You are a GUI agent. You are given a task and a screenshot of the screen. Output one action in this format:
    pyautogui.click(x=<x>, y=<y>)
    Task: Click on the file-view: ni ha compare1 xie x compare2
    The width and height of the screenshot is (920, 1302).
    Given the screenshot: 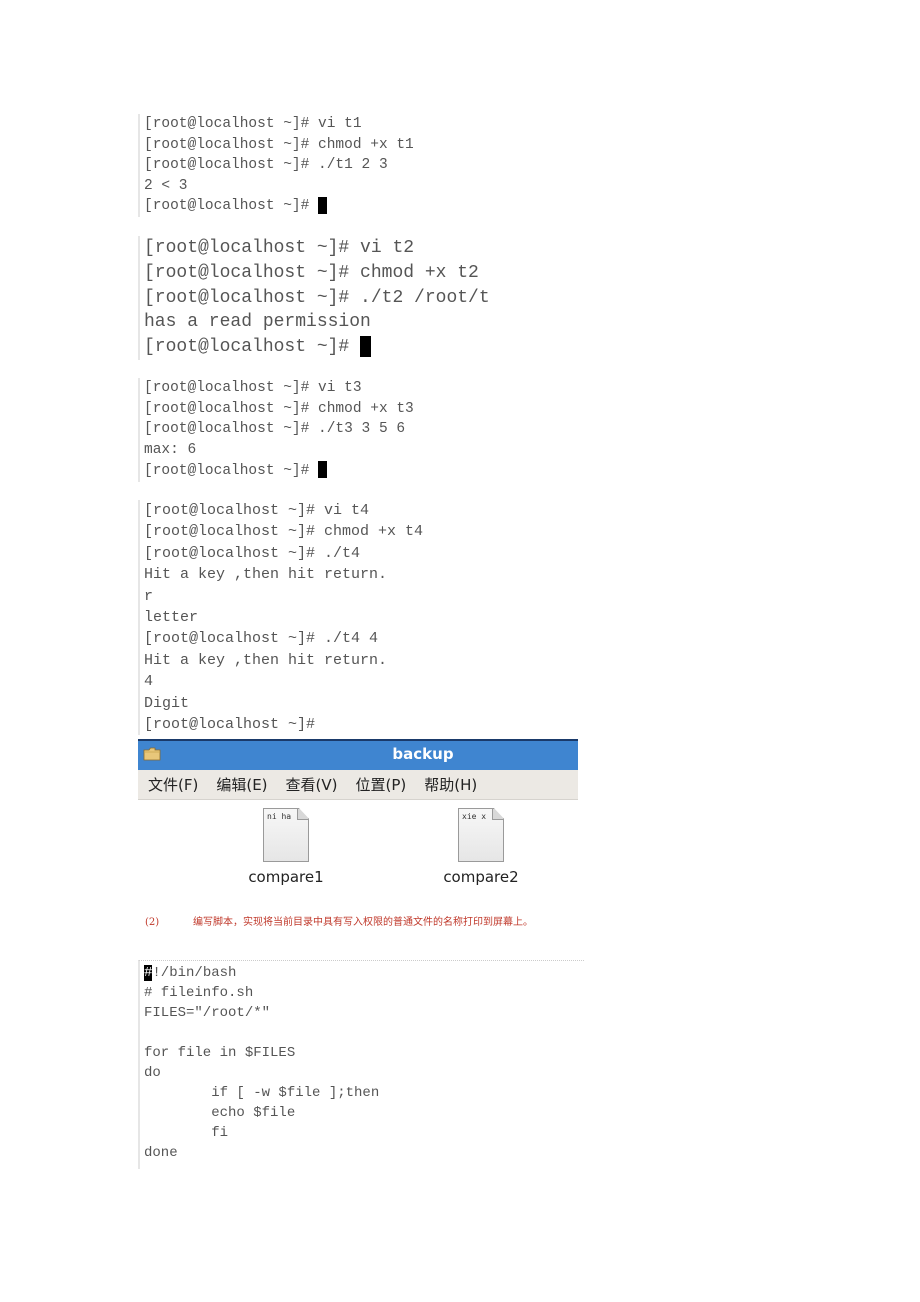 What is the action you would take?
    pyautogui.click(x=358, y=850)
    